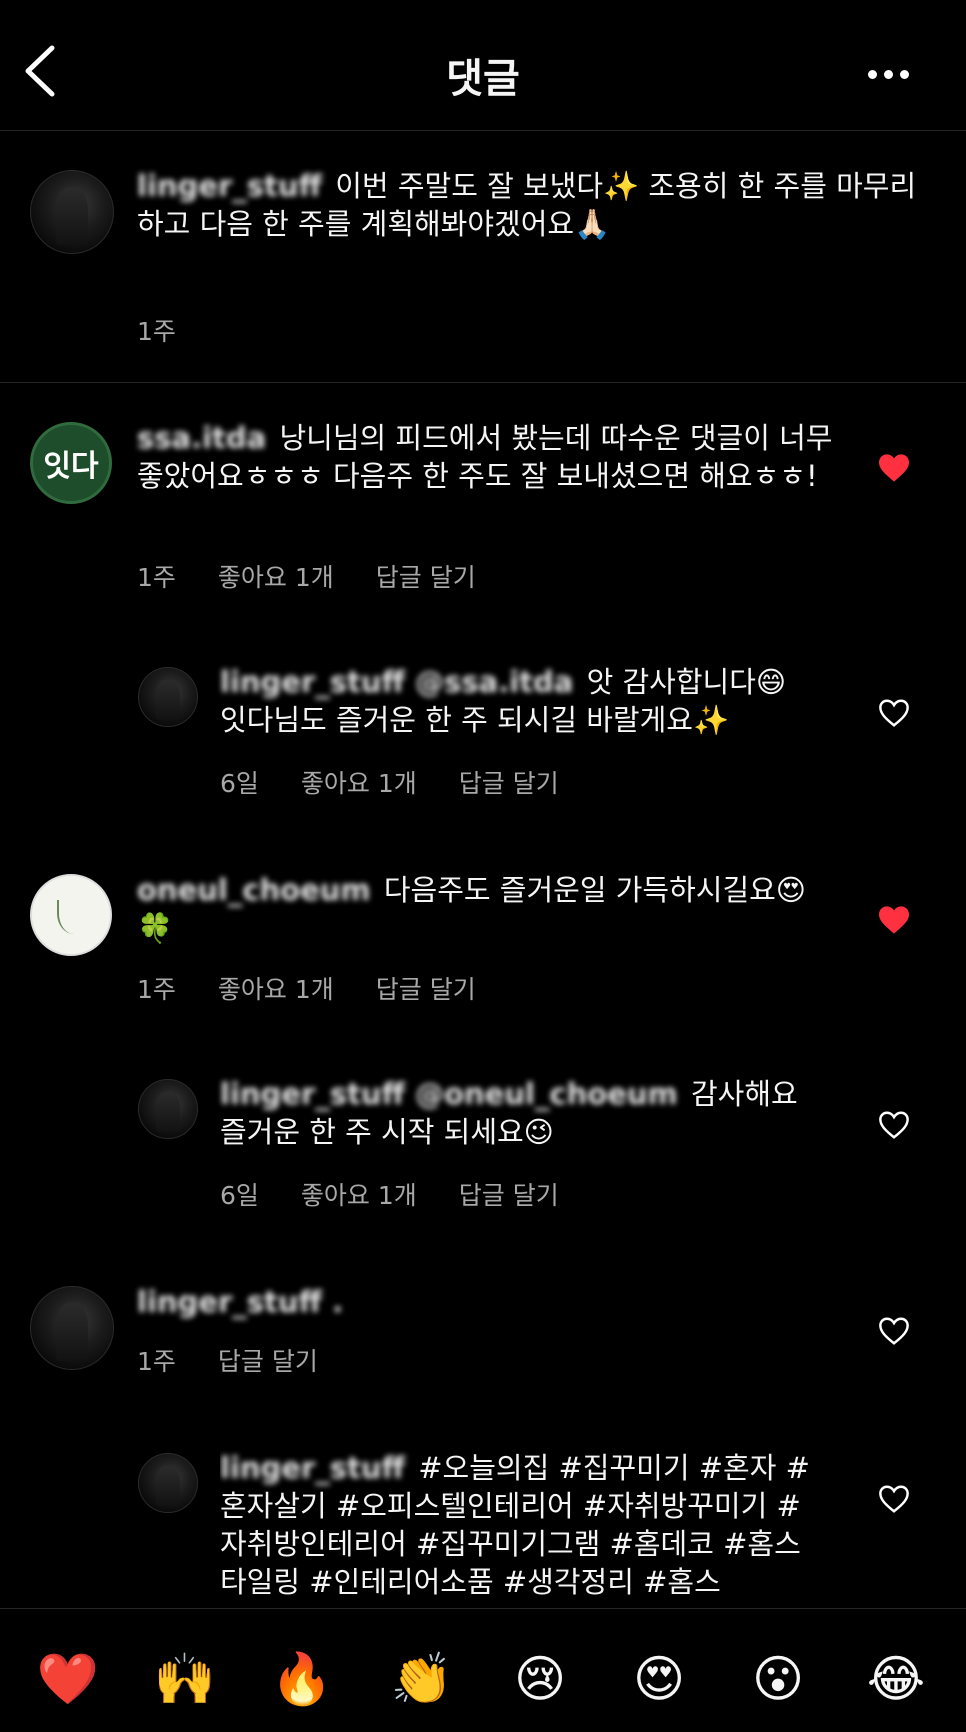 The height and width of the screenshot is (1732, 966). What do you see at coordinates (778, 1679) in the screenshot?
I see `emoji-surprised: 😮` at bounding box center [778, 1679].